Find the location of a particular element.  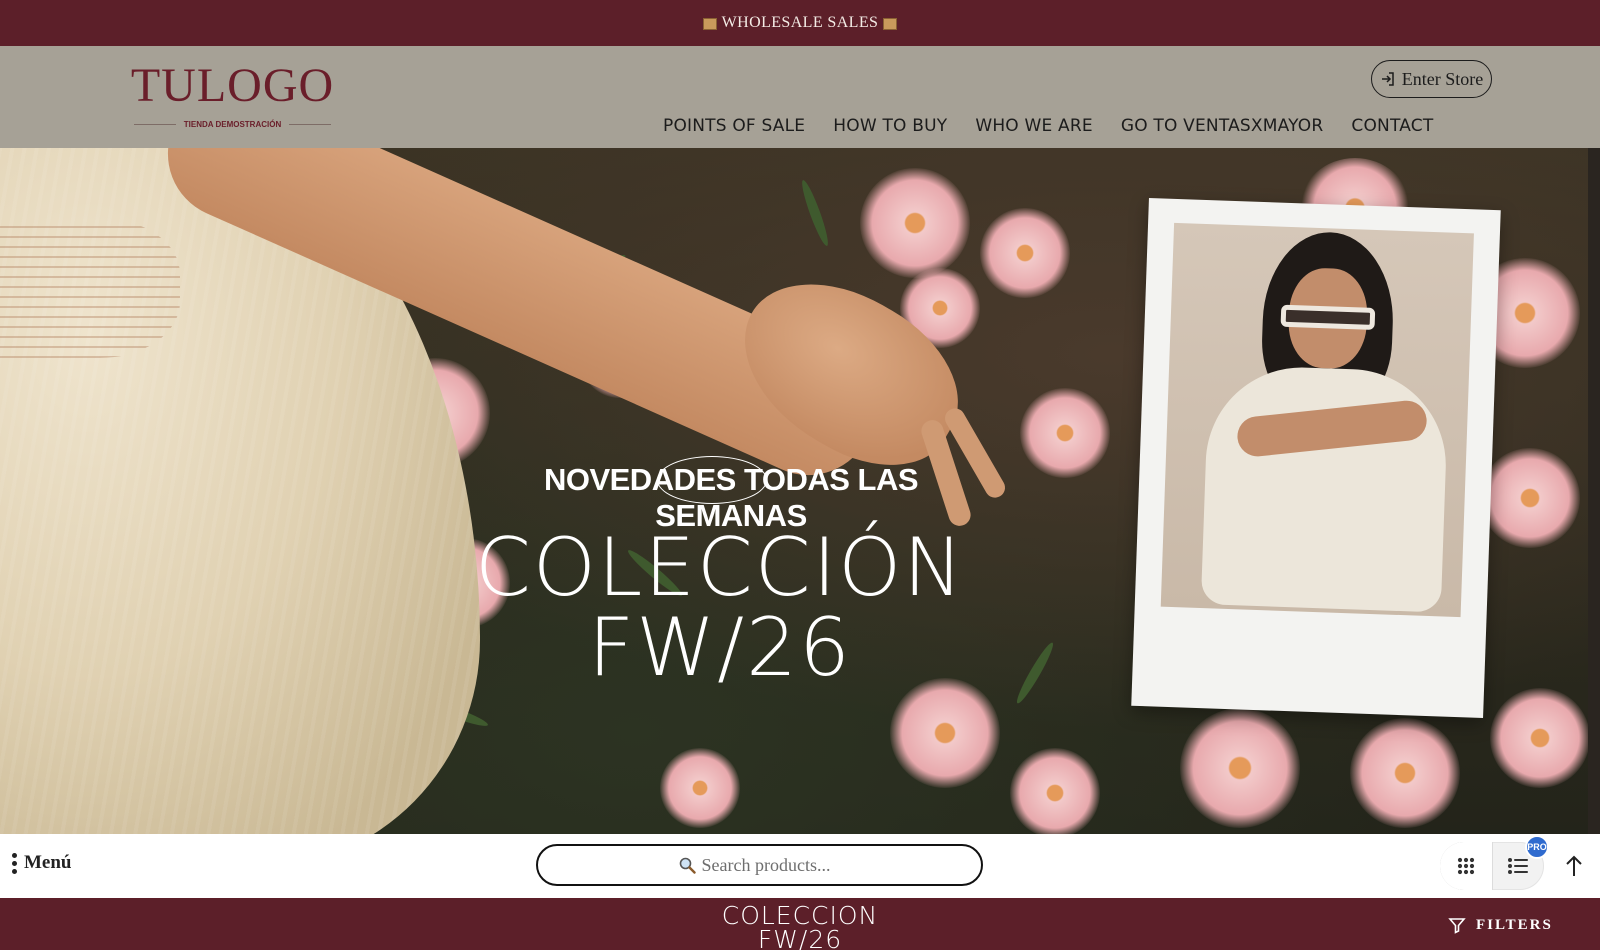

search-bar is located at coordinates (759, 865).